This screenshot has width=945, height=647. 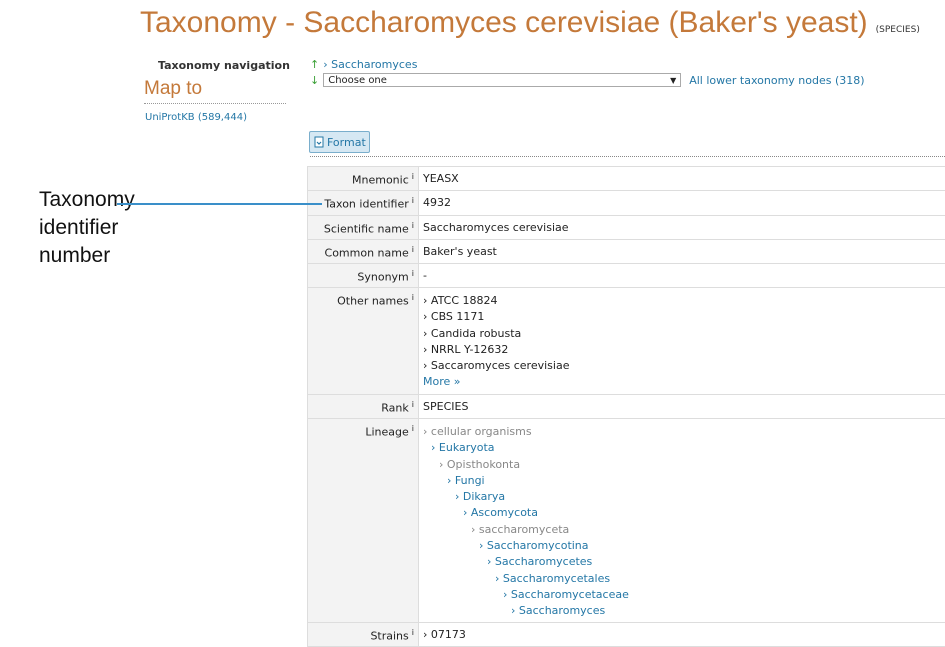 I want to click on annotation-line-2: identifier, so click(x=87, y=228).